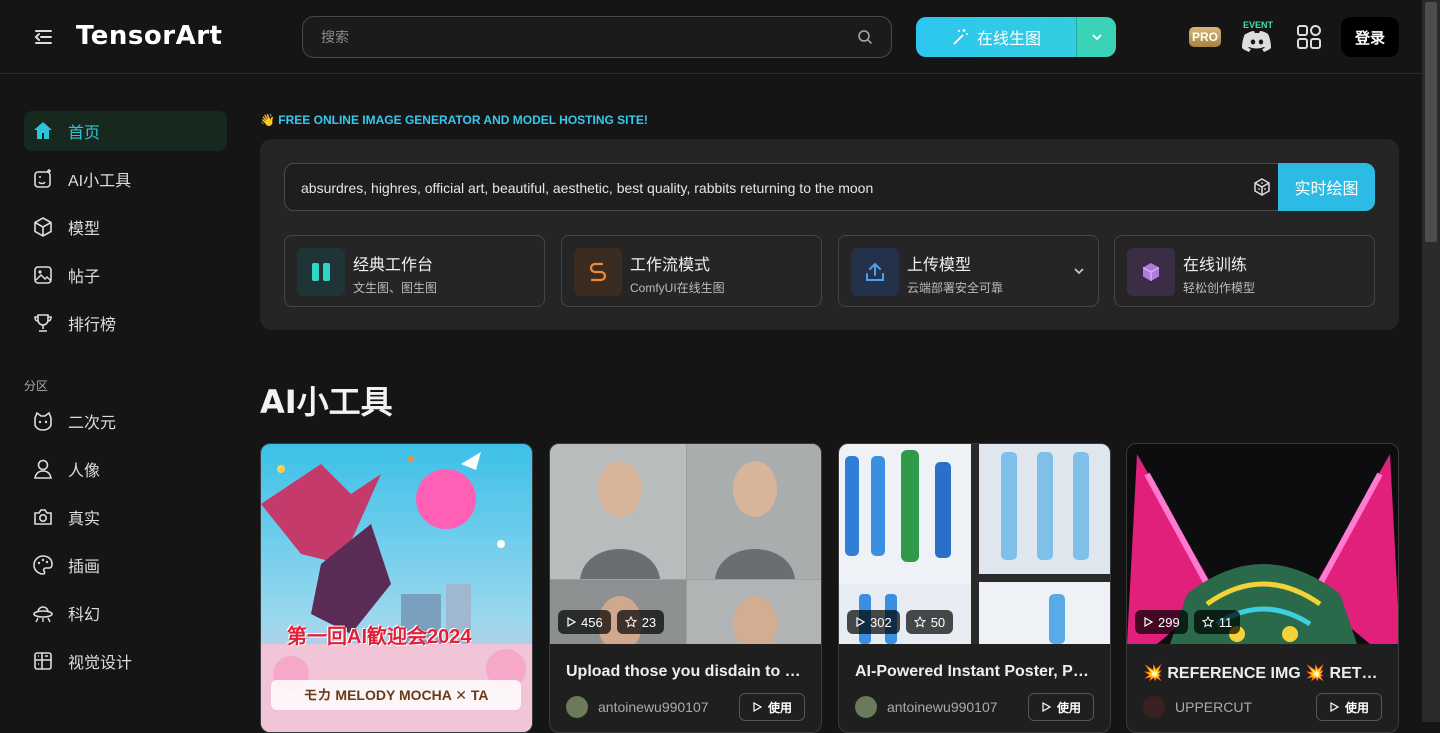 This screenshot has width=1440, height=733. What do you see at coordinates (393, 265) in the screenshot?
I see `mode-title: 经典工作台` at bounding box center [393, 265].